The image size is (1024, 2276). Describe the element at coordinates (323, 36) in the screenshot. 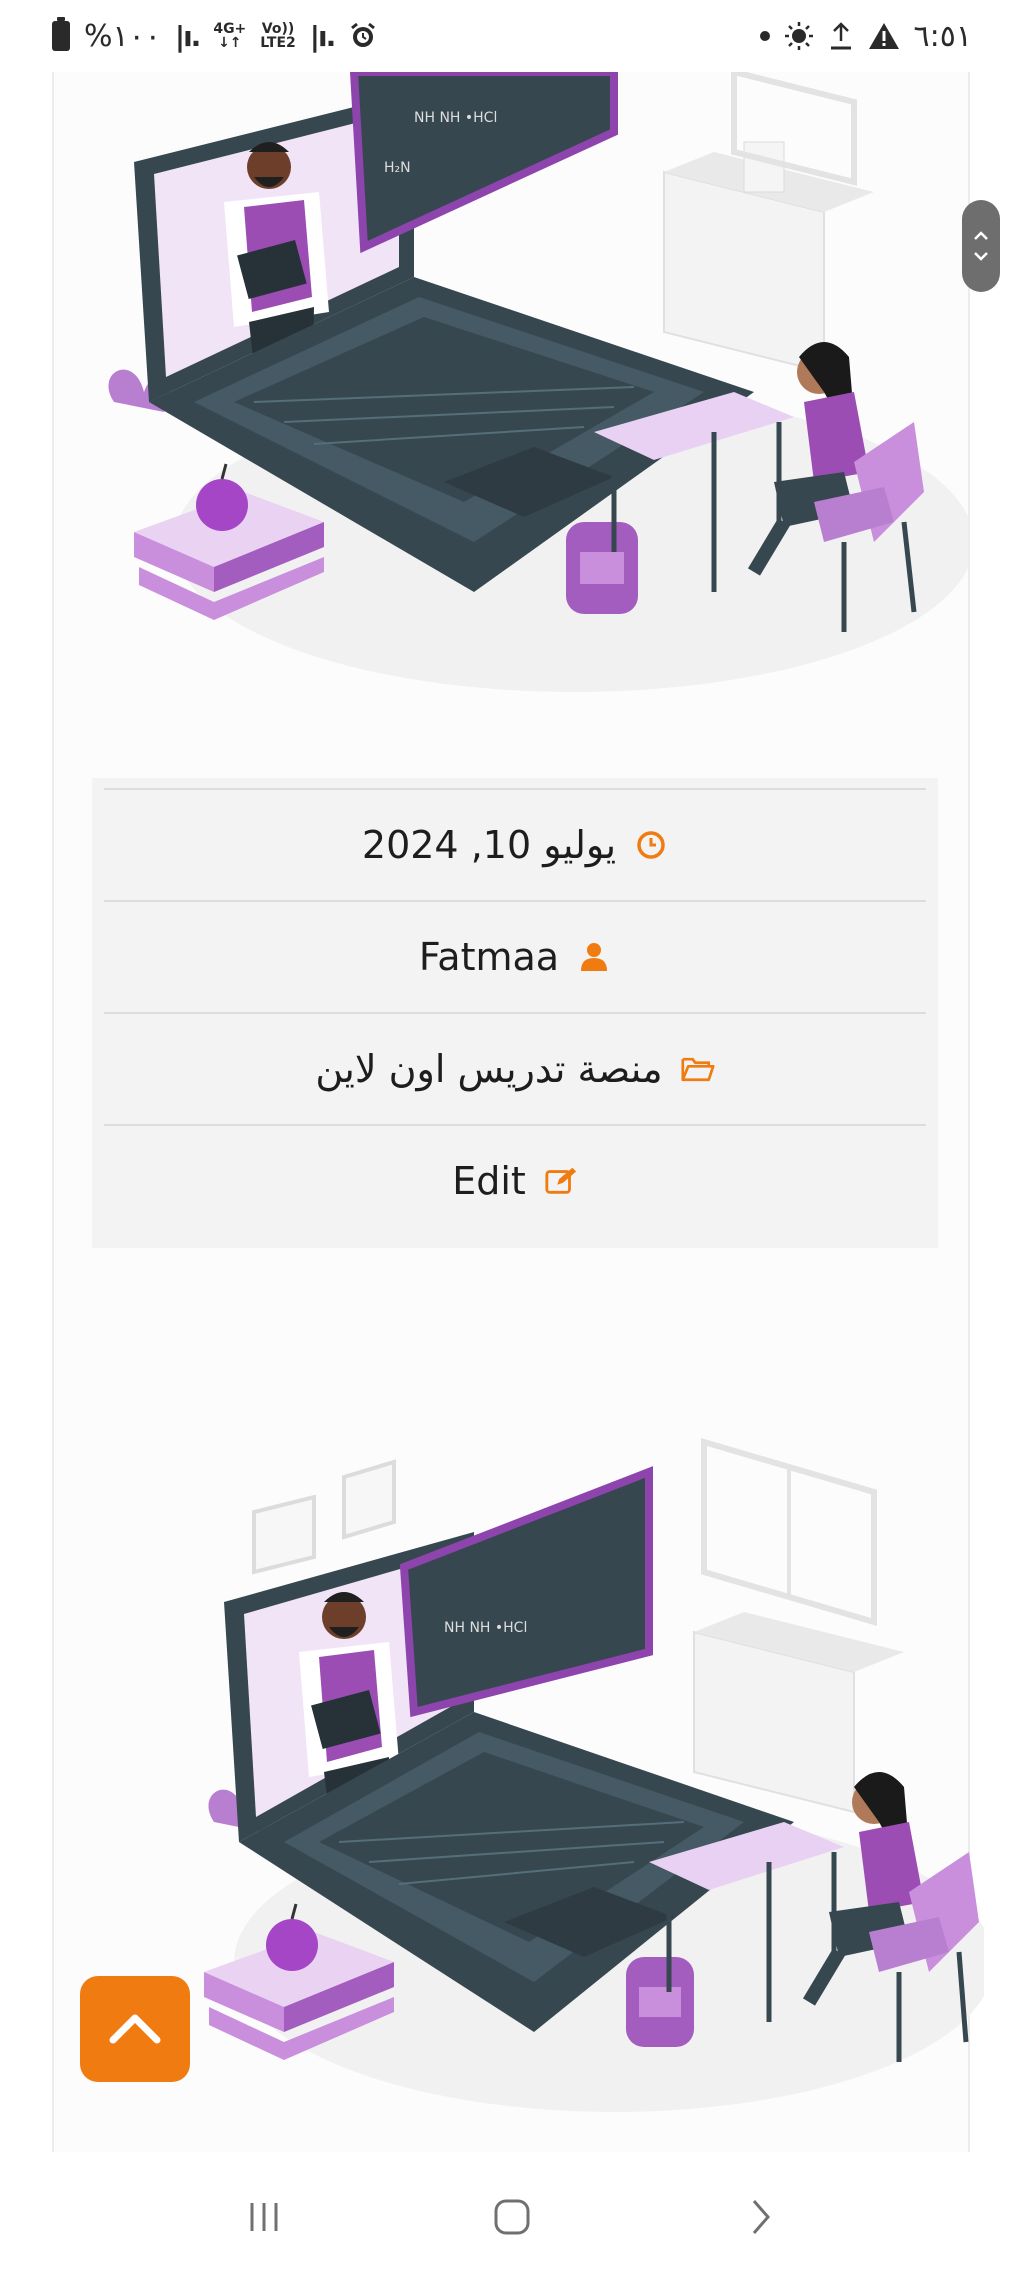

I see `signal-icon-2: |ı.` at that location.